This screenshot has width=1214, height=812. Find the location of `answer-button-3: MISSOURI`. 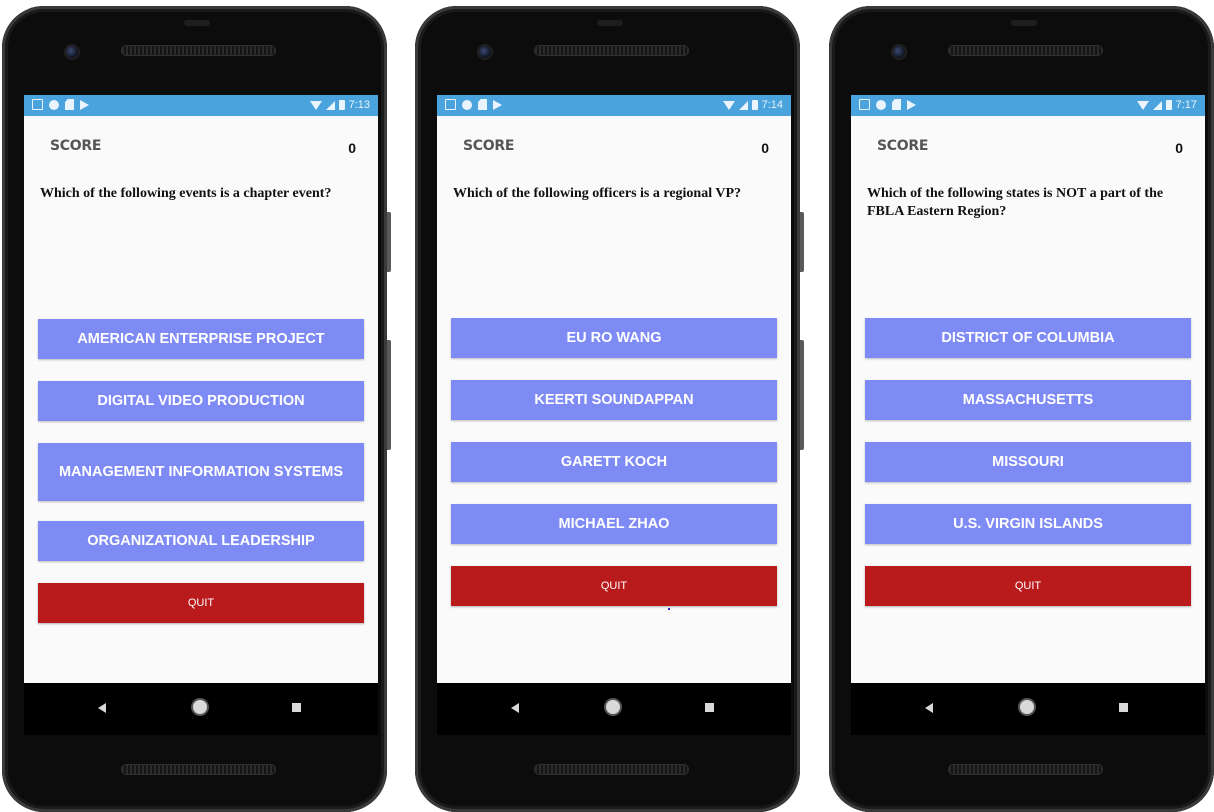

answer-button-3: MISSOURI is located at coordinates (1028, 462).